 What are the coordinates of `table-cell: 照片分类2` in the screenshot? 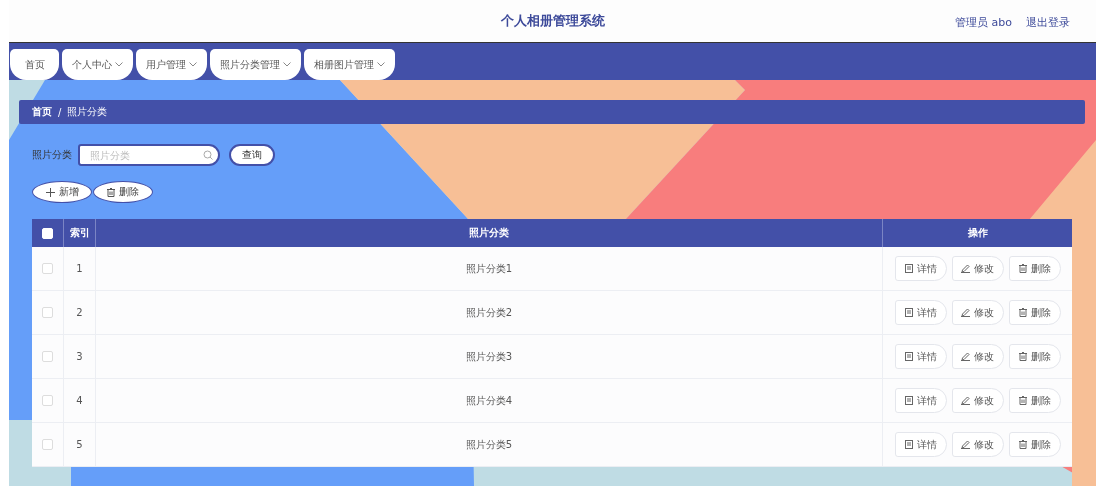 It's located at (489, 312).